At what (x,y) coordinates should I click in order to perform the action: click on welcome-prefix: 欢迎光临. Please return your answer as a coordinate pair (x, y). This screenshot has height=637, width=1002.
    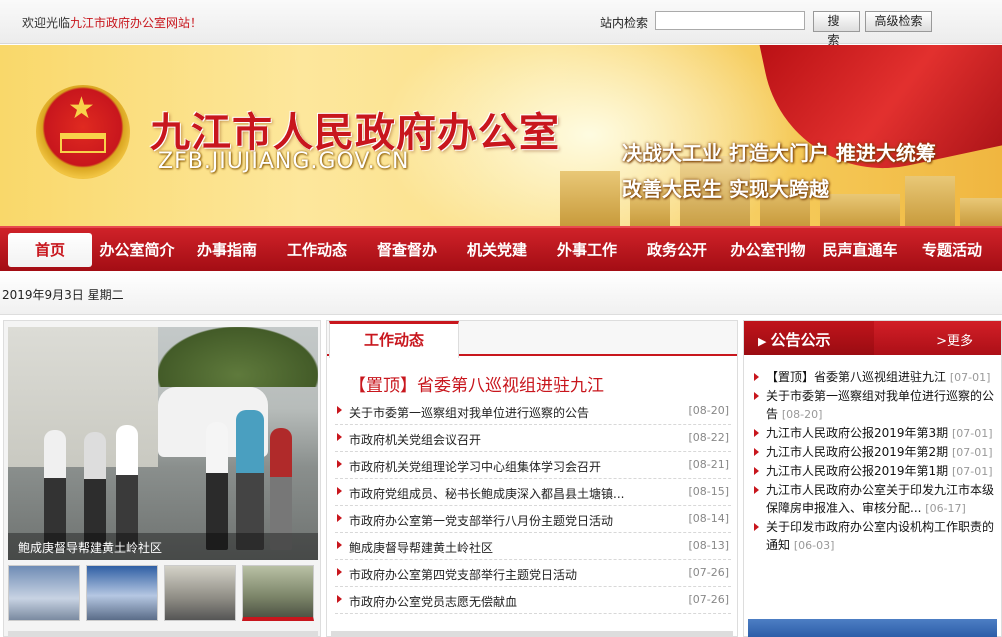
    Looking at the image, I should click on (46, 23).